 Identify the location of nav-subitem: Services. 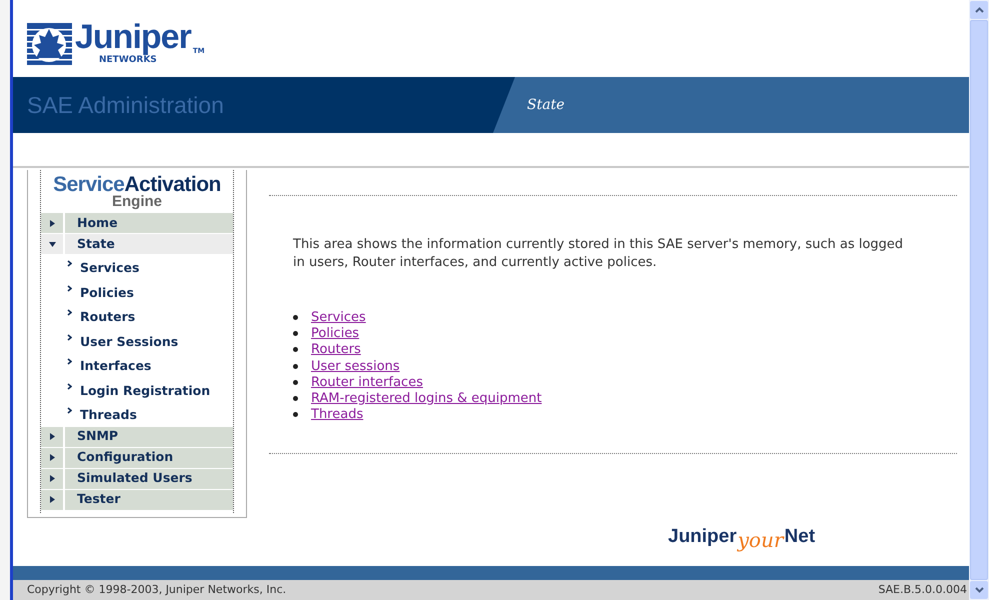
(137, 267).